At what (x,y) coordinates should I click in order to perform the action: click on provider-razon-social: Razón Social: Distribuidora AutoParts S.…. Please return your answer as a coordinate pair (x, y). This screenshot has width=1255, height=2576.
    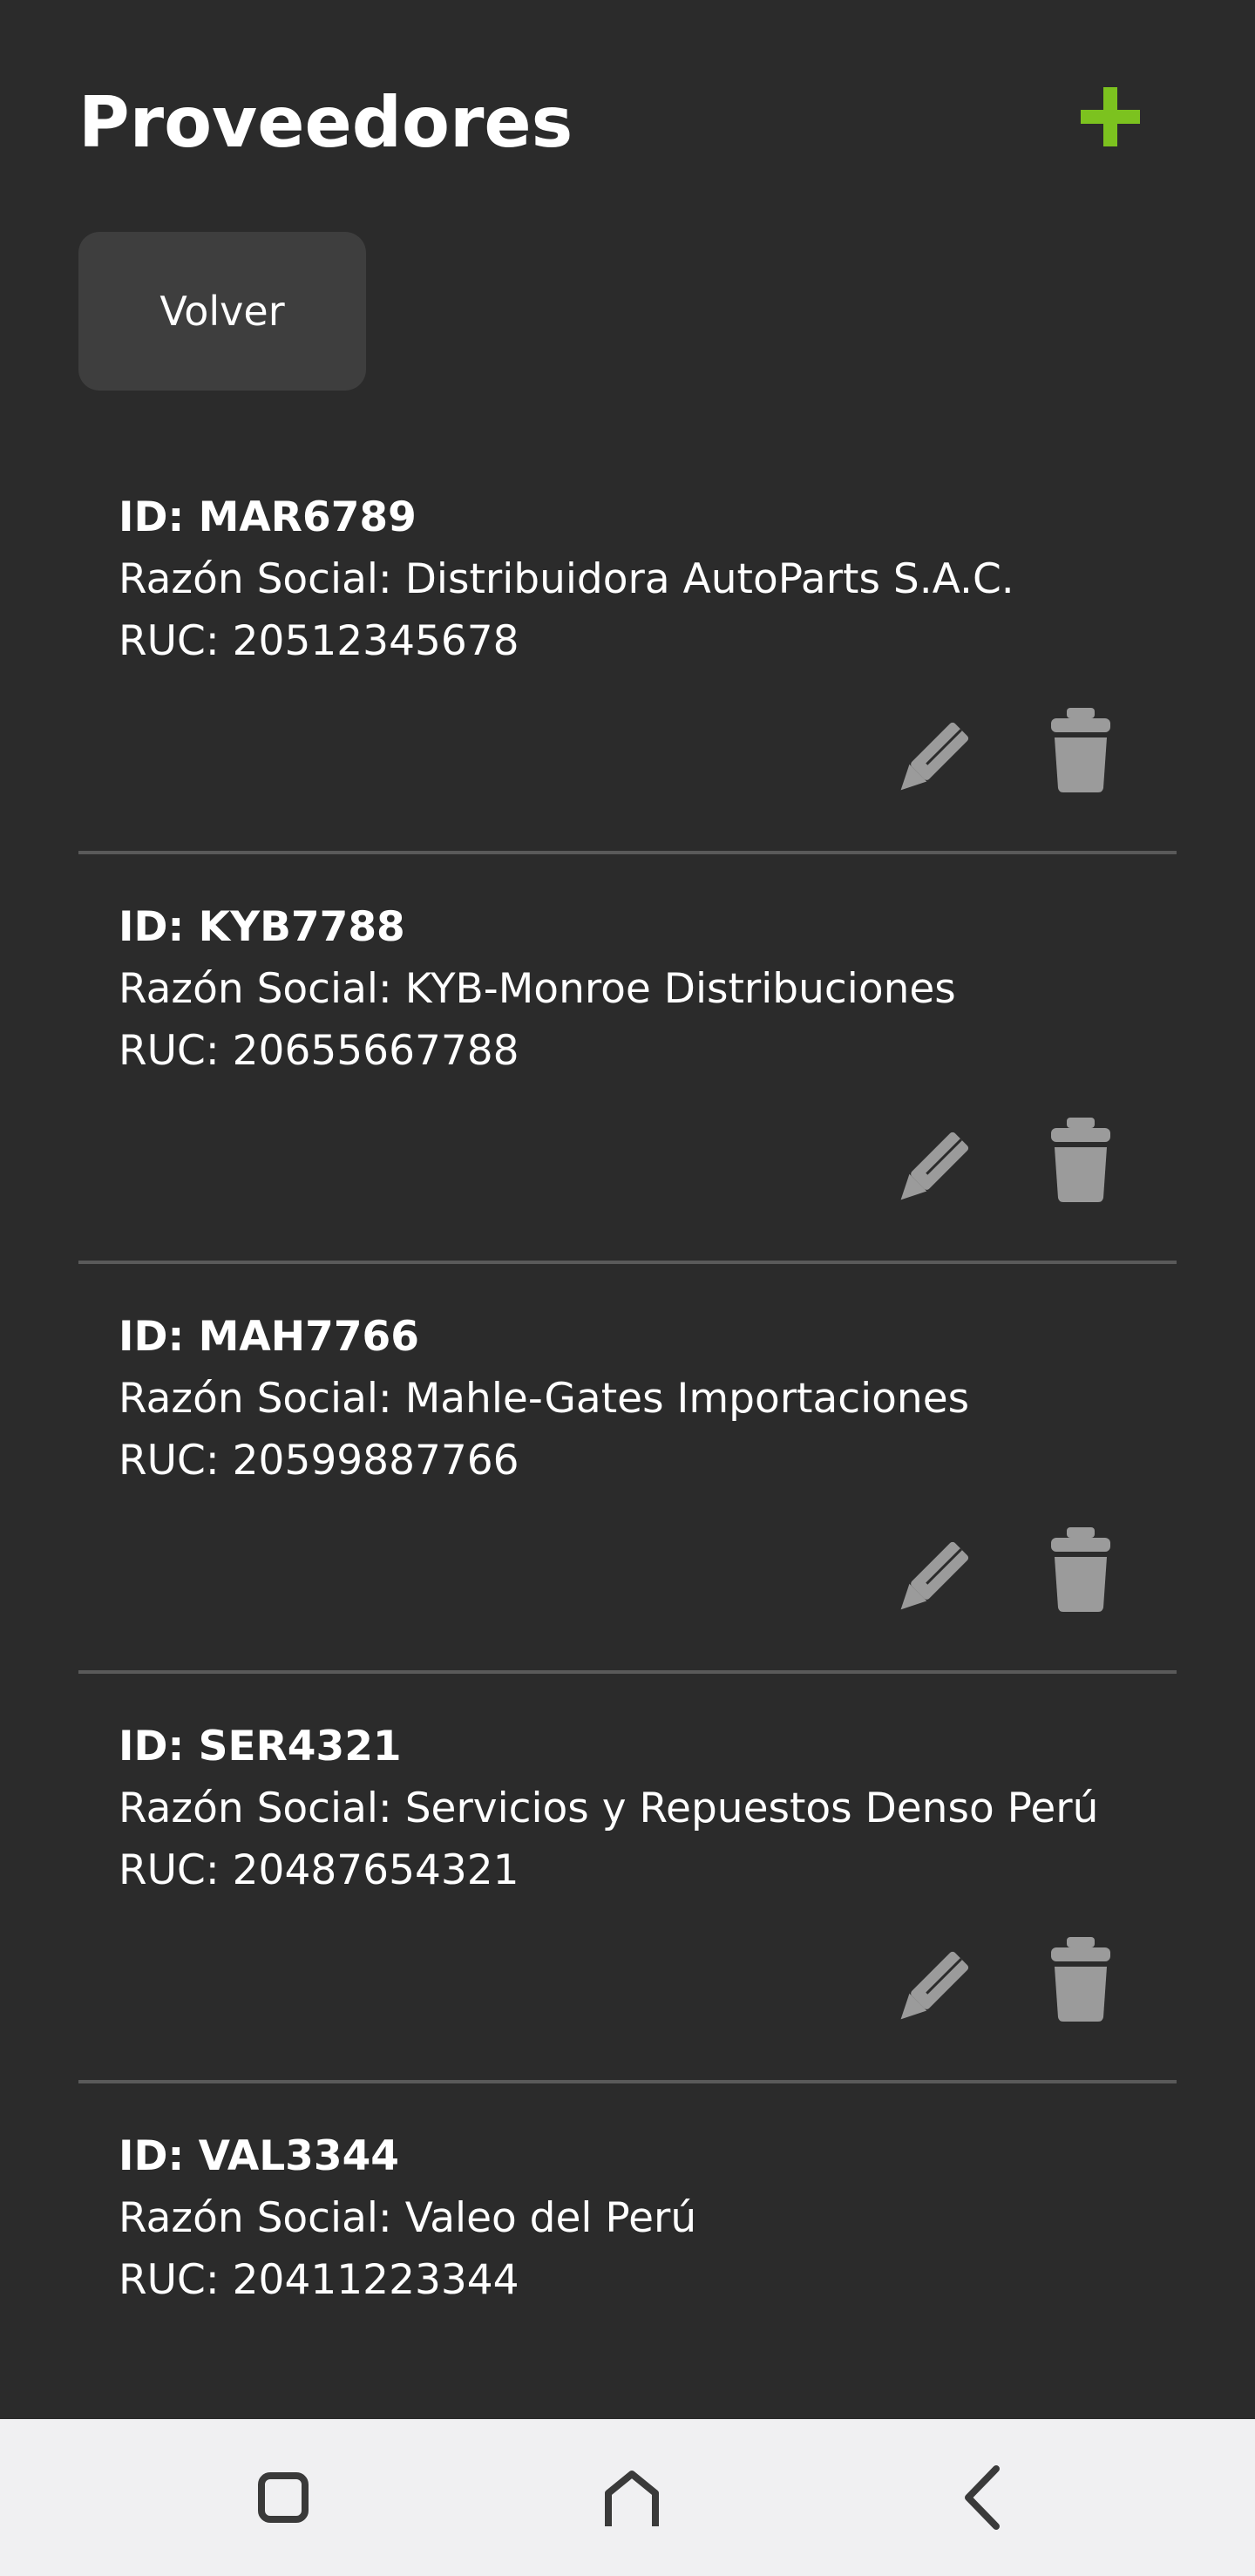
    Looking at the image, I should click on (567, 579).